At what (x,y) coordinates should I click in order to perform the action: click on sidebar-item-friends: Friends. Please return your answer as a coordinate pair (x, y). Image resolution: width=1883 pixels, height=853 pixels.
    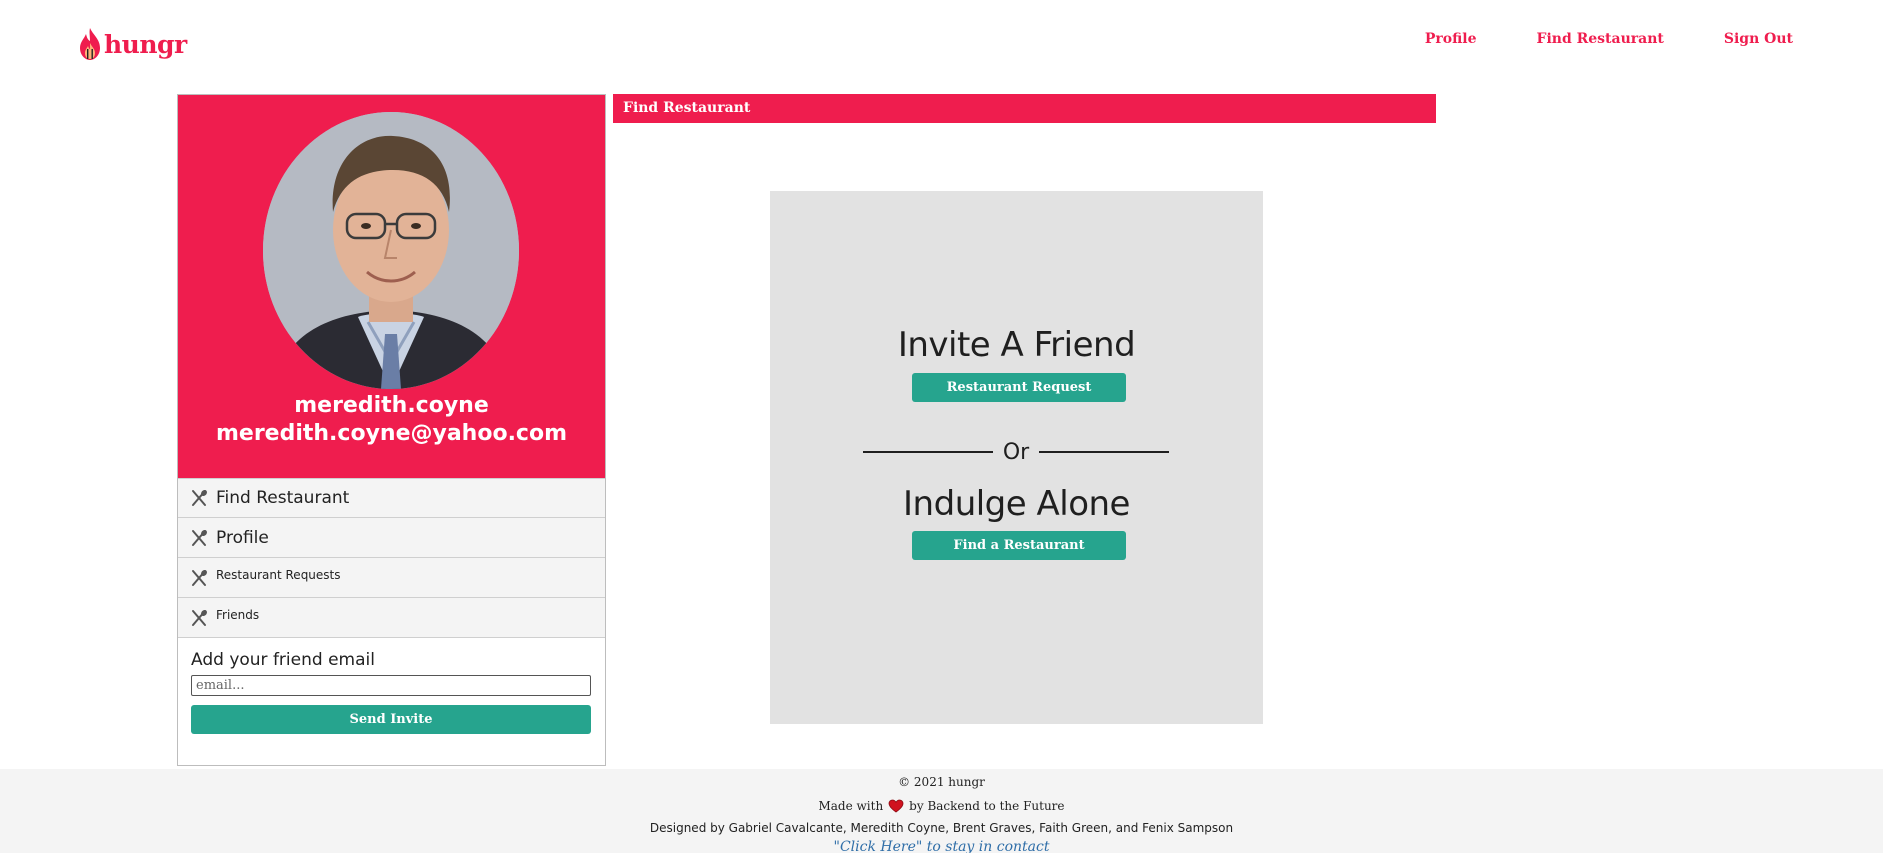
    Looking at the image, I should click on (391, 618).